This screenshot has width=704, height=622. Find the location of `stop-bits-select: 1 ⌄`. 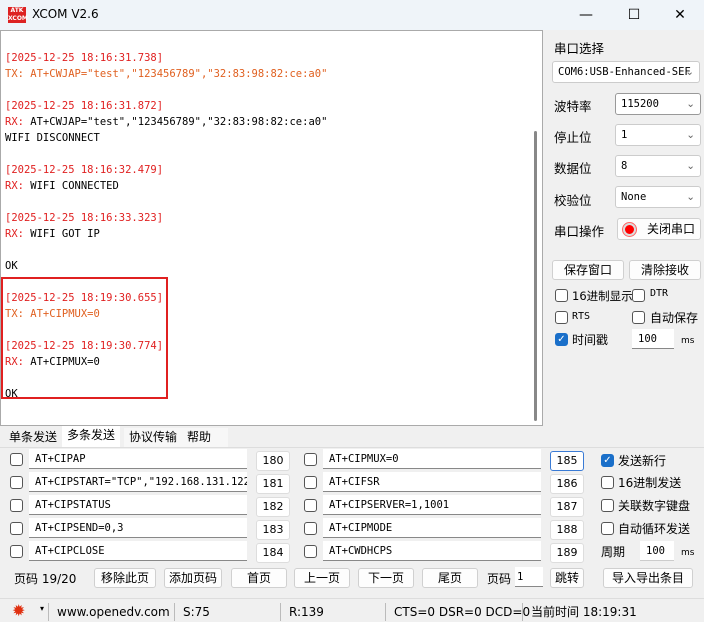

stop-bits-select: 1 ⌄ is located at coordinates (658, 135).